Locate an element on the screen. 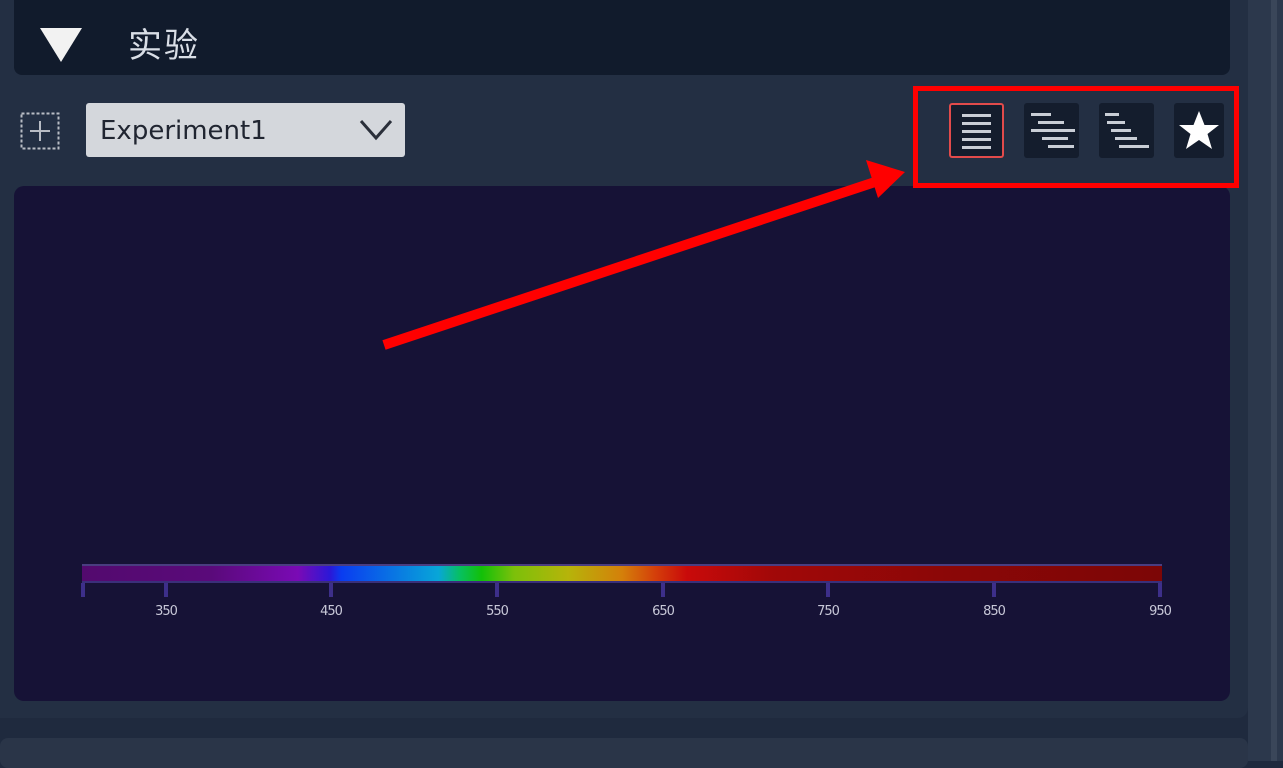 Image resolution: width=1283 pixels, height=768 pixels. star-icon is located at coordinates (1199, 130).